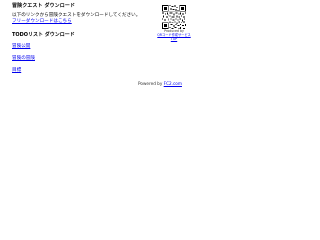 Image resolution: width=320 pixels, height=240 pixels. Describe the element at coordinates (42, 21) in the screenshot. I see `free-download-link: フリーダウンロードはこちら` at that location.